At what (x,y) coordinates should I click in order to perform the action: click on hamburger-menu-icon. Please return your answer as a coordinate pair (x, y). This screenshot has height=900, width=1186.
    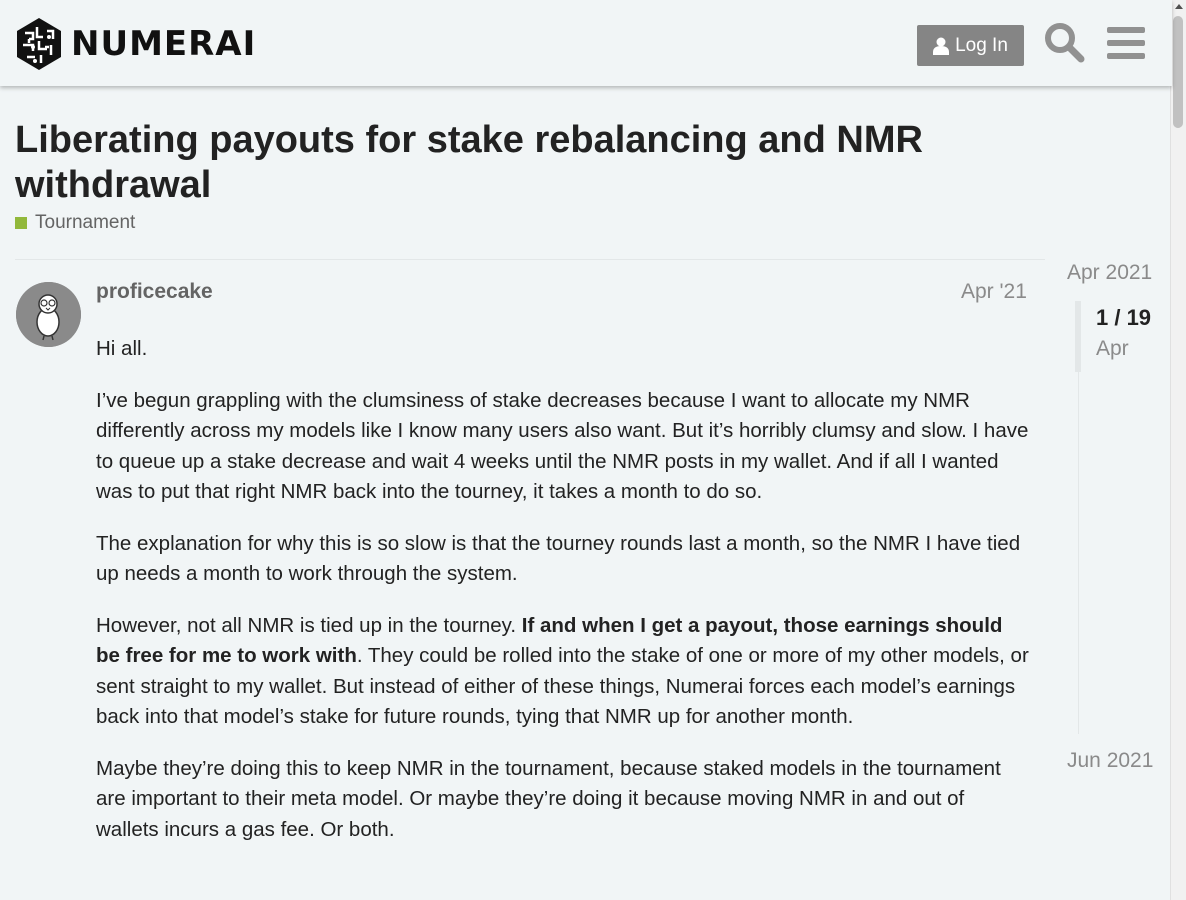
    Looking at the image, I should click on (1126, 45).